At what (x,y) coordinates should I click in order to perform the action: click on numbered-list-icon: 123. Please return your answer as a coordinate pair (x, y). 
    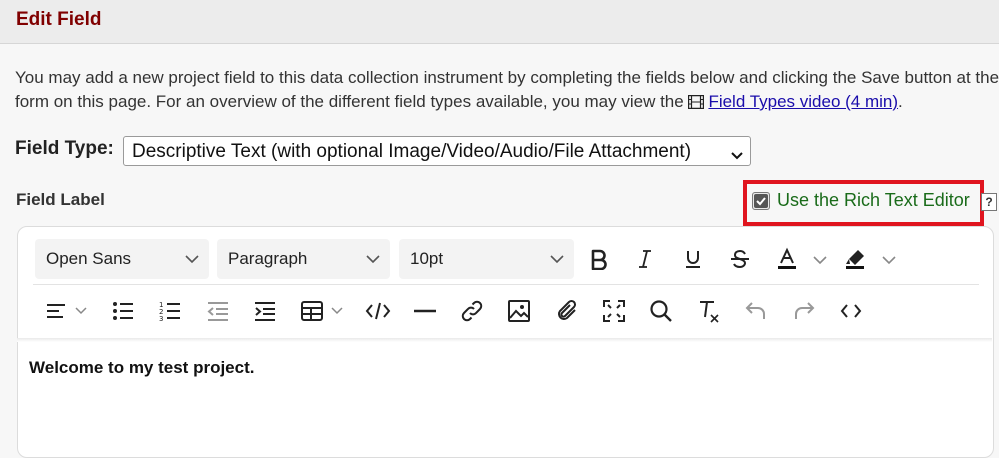
    Looking at the image, I should click on (170, 311).